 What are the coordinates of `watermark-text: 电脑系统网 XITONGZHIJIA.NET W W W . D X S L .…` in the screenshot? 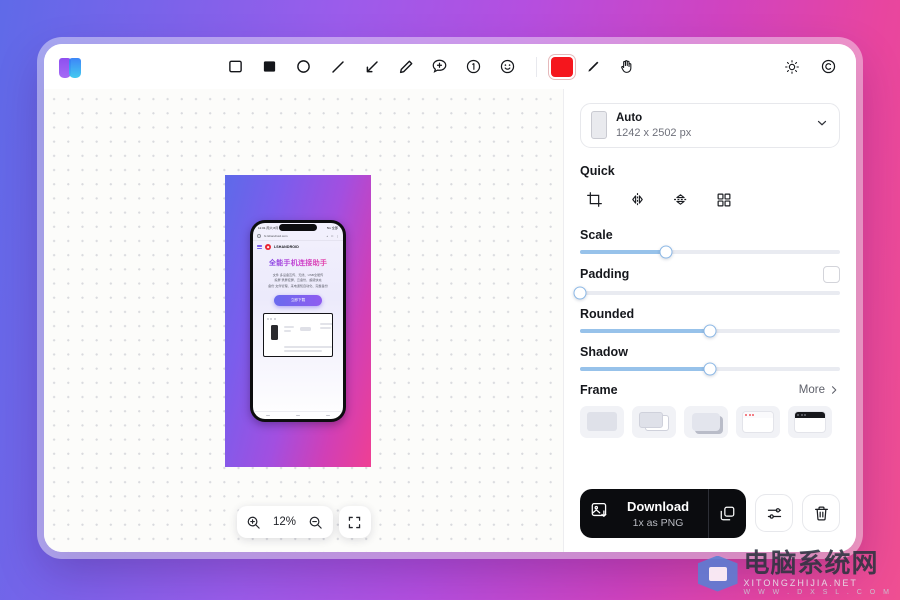 It's located at (818, 573).